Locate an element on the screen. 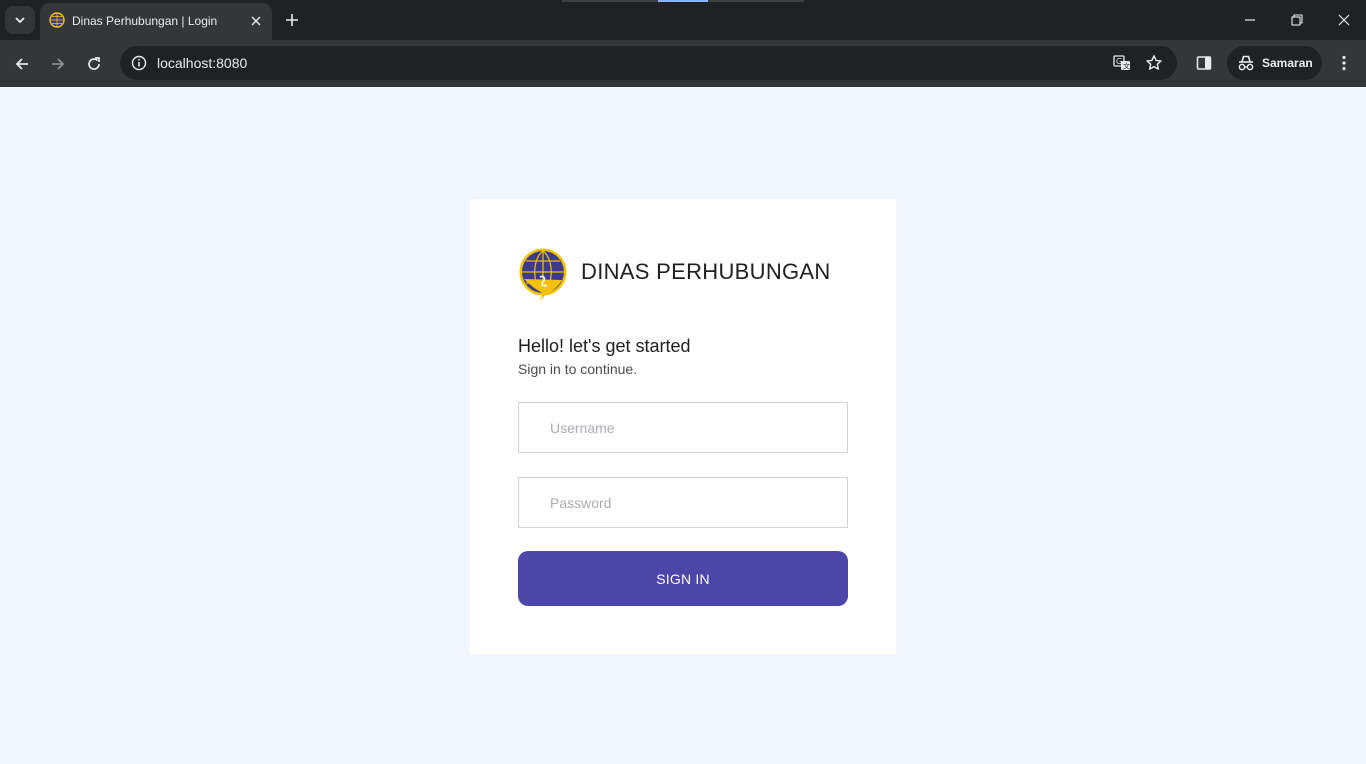  signin-subtitle: Sign in to continue. is located at coordinates (578, 369).